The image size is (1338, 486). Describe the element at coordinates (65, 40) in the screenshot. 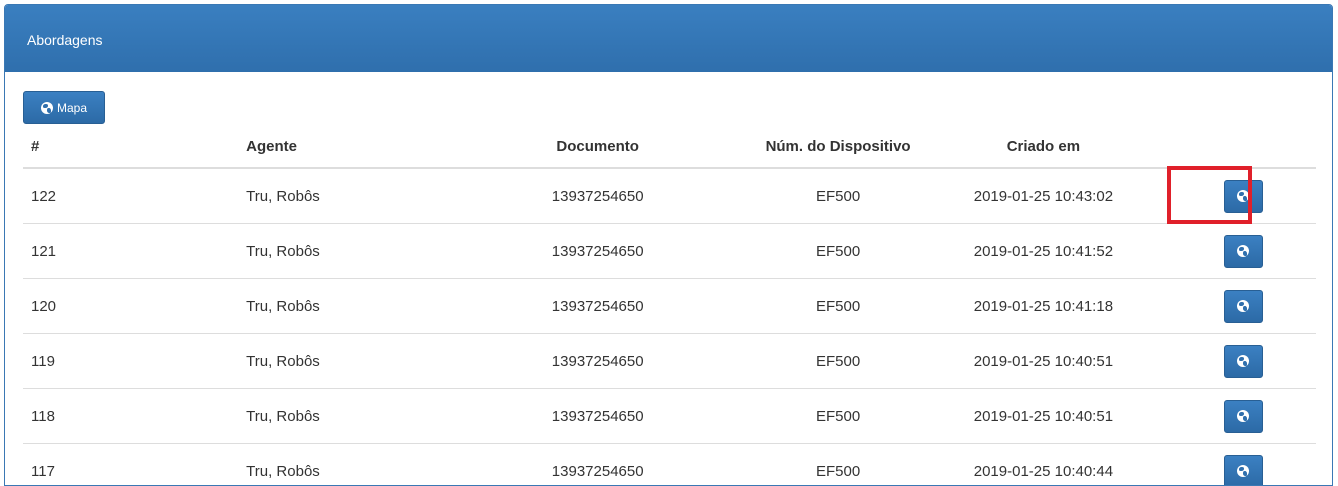

I see `panel-title: Abordagens` at that location.